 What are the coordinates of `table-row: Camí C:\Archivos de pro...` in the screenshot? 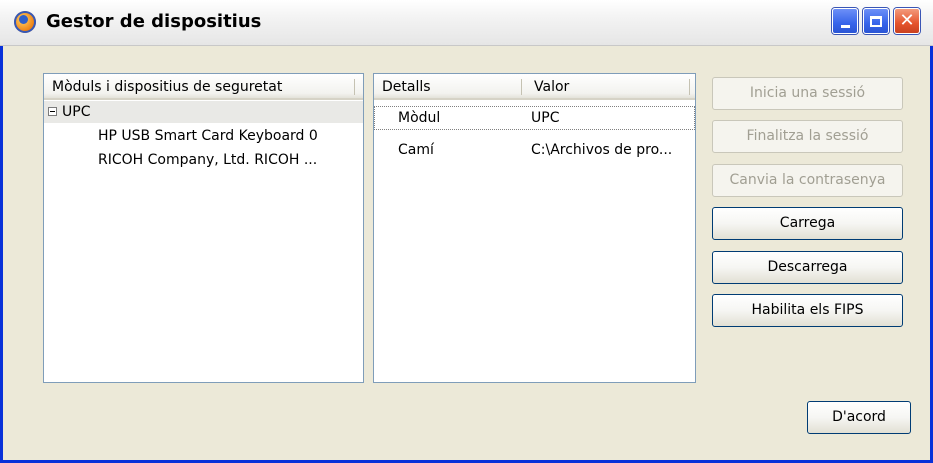 It's located at (534, 150).